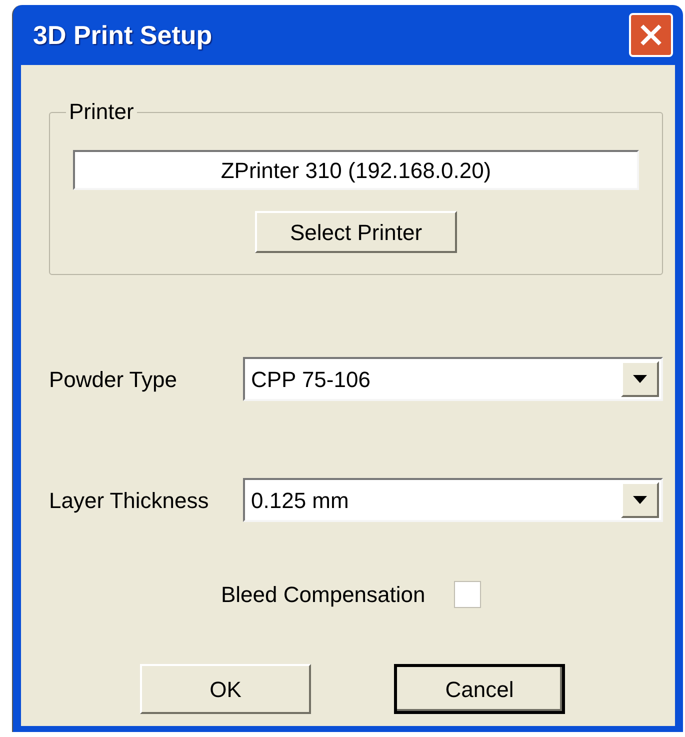 The width and height of the screenshot is (685, 737). What do you see at coordinates (122, 35) in the screenshot?
I see `window-title: 3D Print Setup` at bounding box center [122, 35].